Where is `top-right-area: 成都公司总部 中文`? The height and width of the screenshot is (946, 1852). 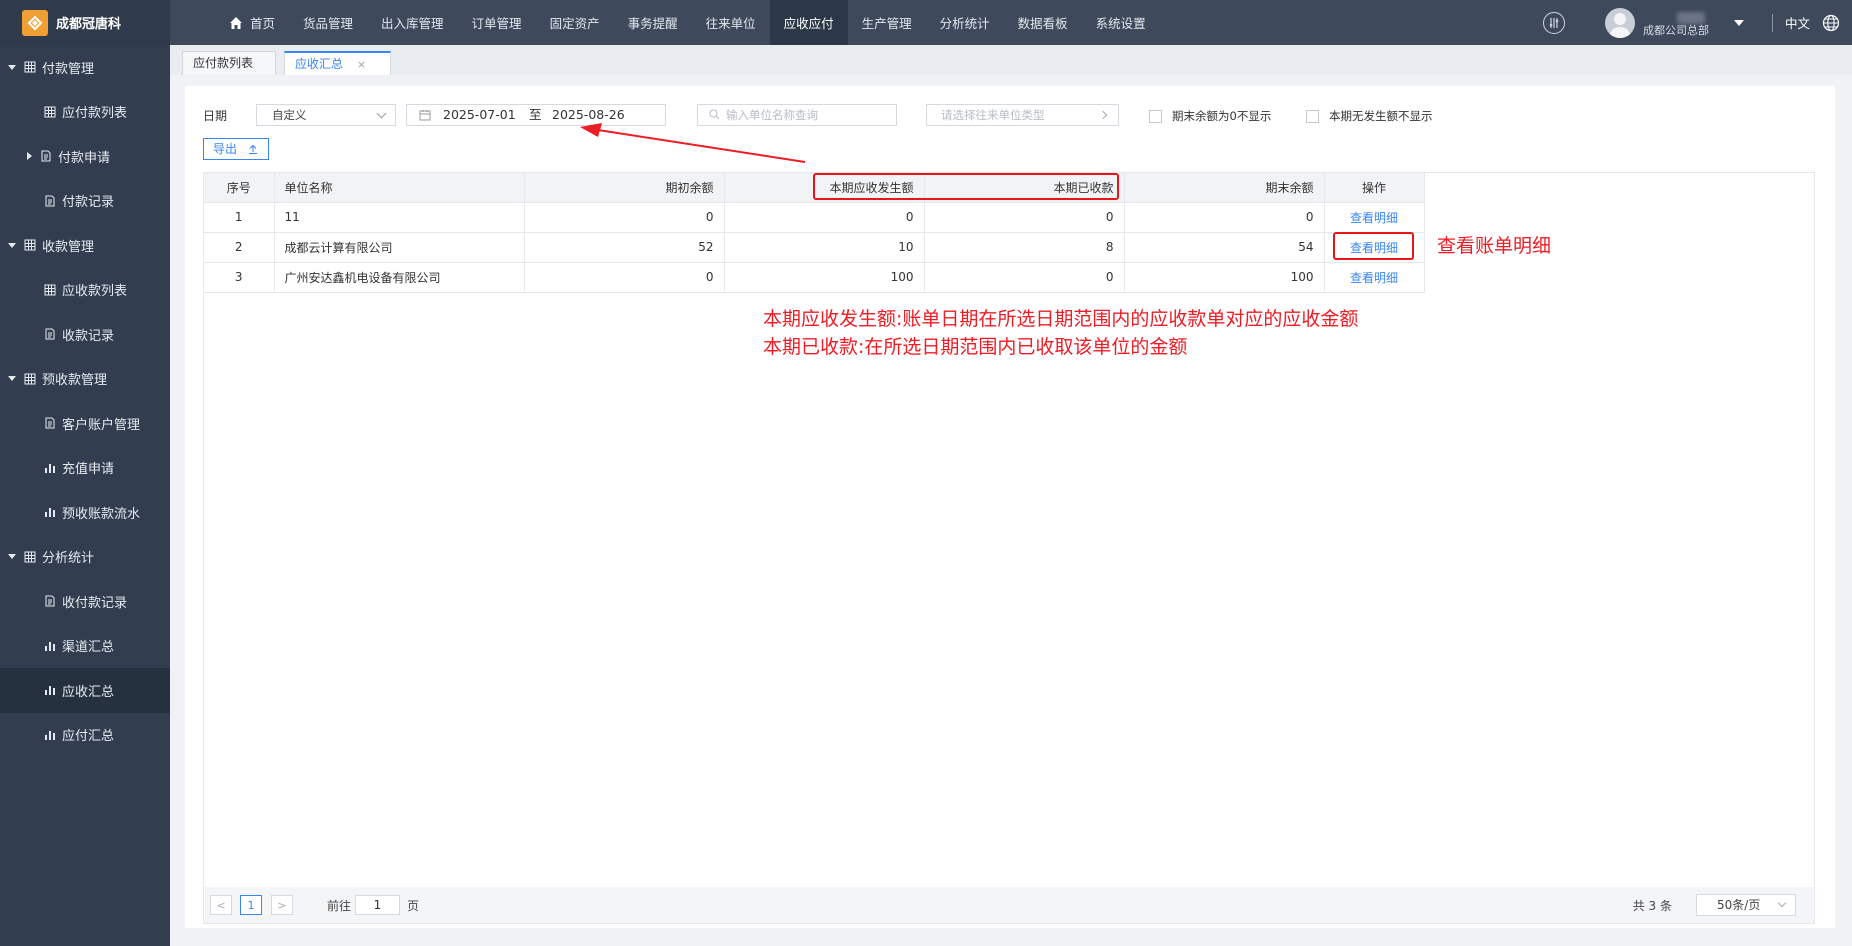
top-right-area: 成都公司总部 中文 is located at coordinates (1697, 22).